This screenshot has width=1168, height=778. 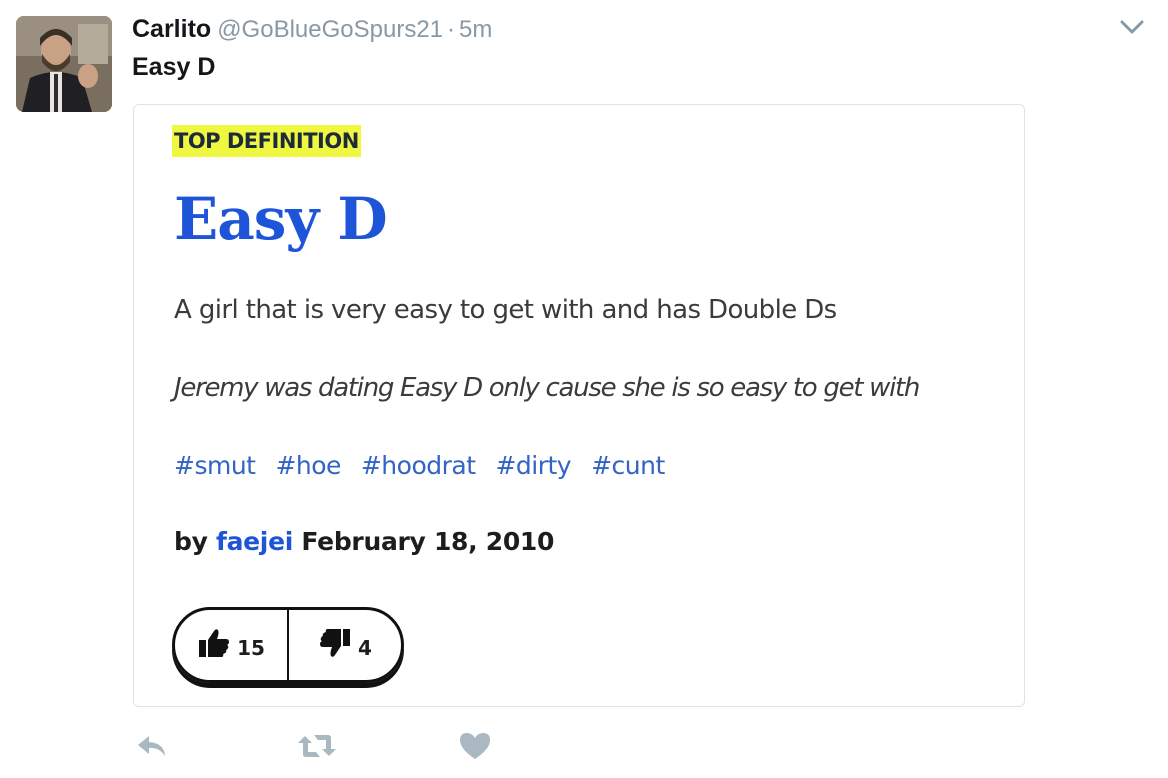 What do you see at coordinates (428, 541) in the screenshot?
I see `byline-date: February 18, 2010` at bounding box center [428, 541].